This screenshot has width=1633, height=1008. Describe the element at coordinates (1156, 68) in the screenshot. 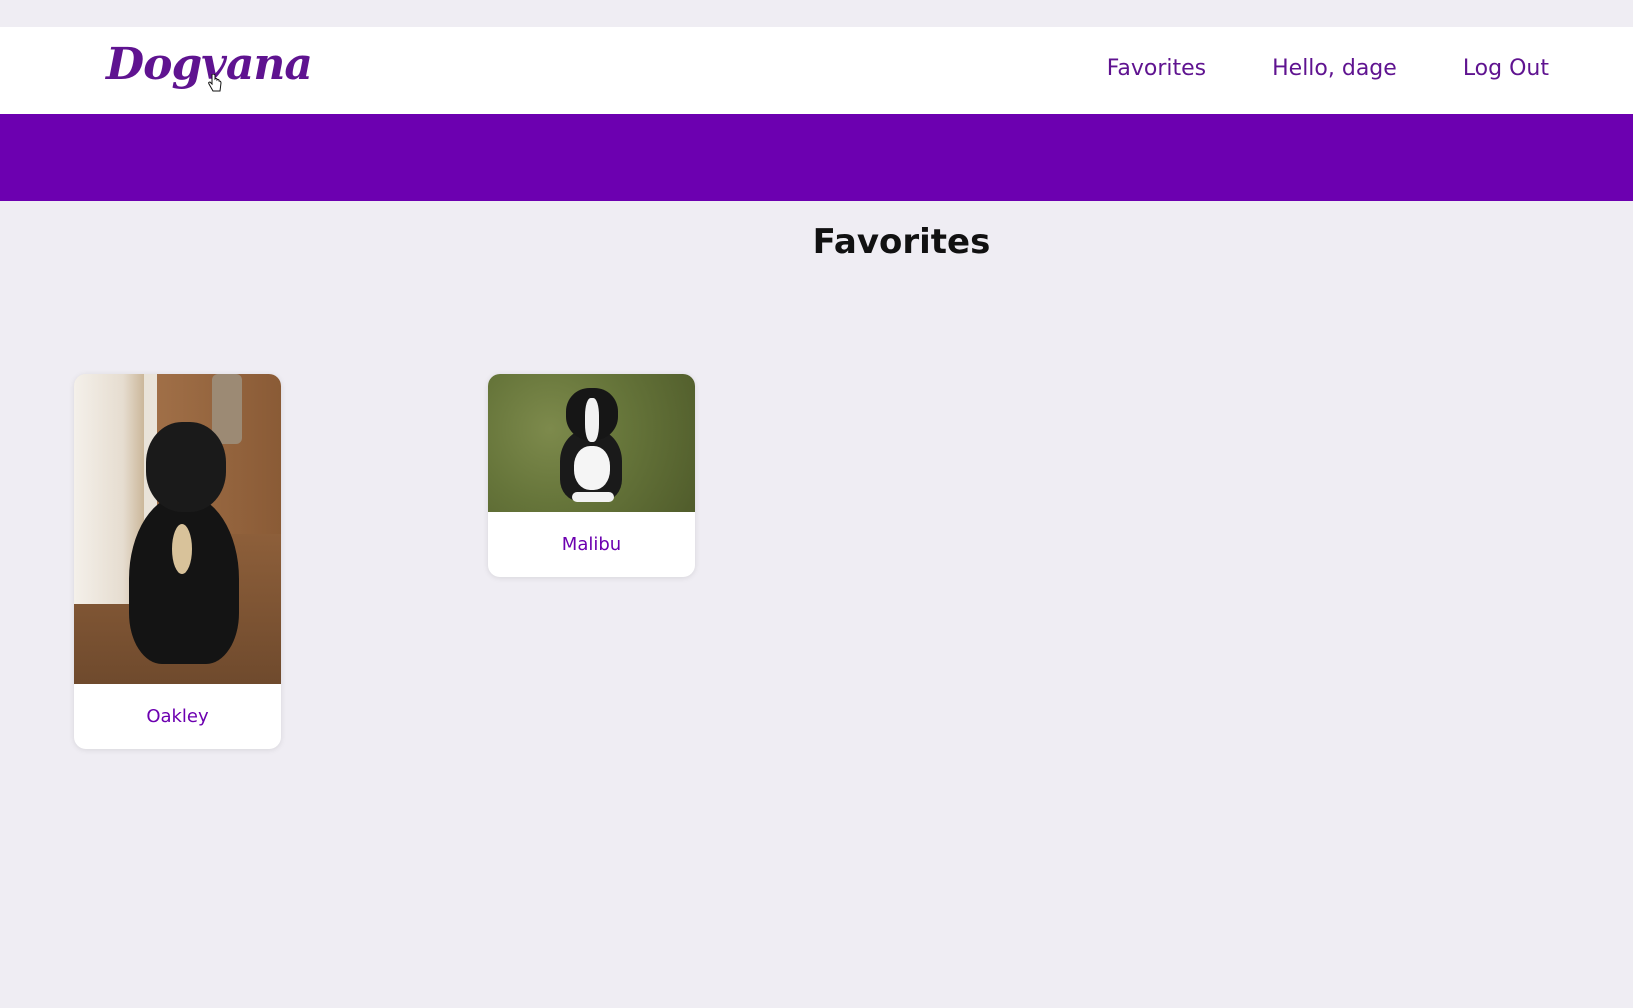

I see `nav-link-favorites: Favorites` at that location.